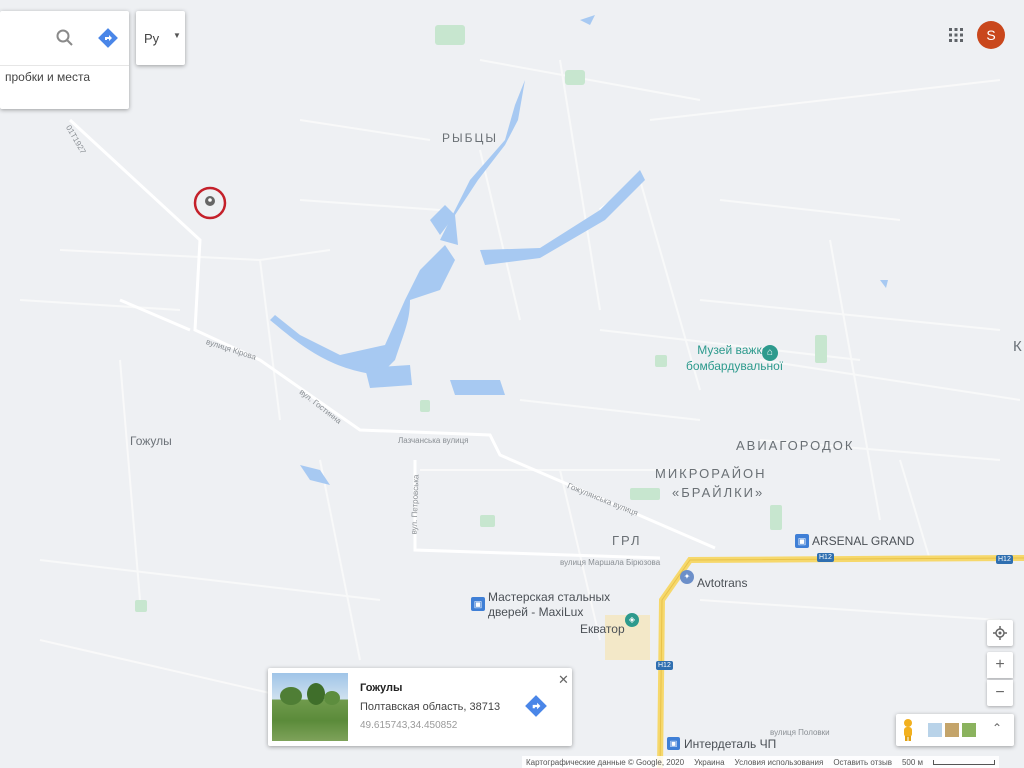 This screenshot has width=1024, height=768. What do you see at coordinates (964, 762) in the screenshot?
I see `scale-bar` at bounding box center [964, 762].